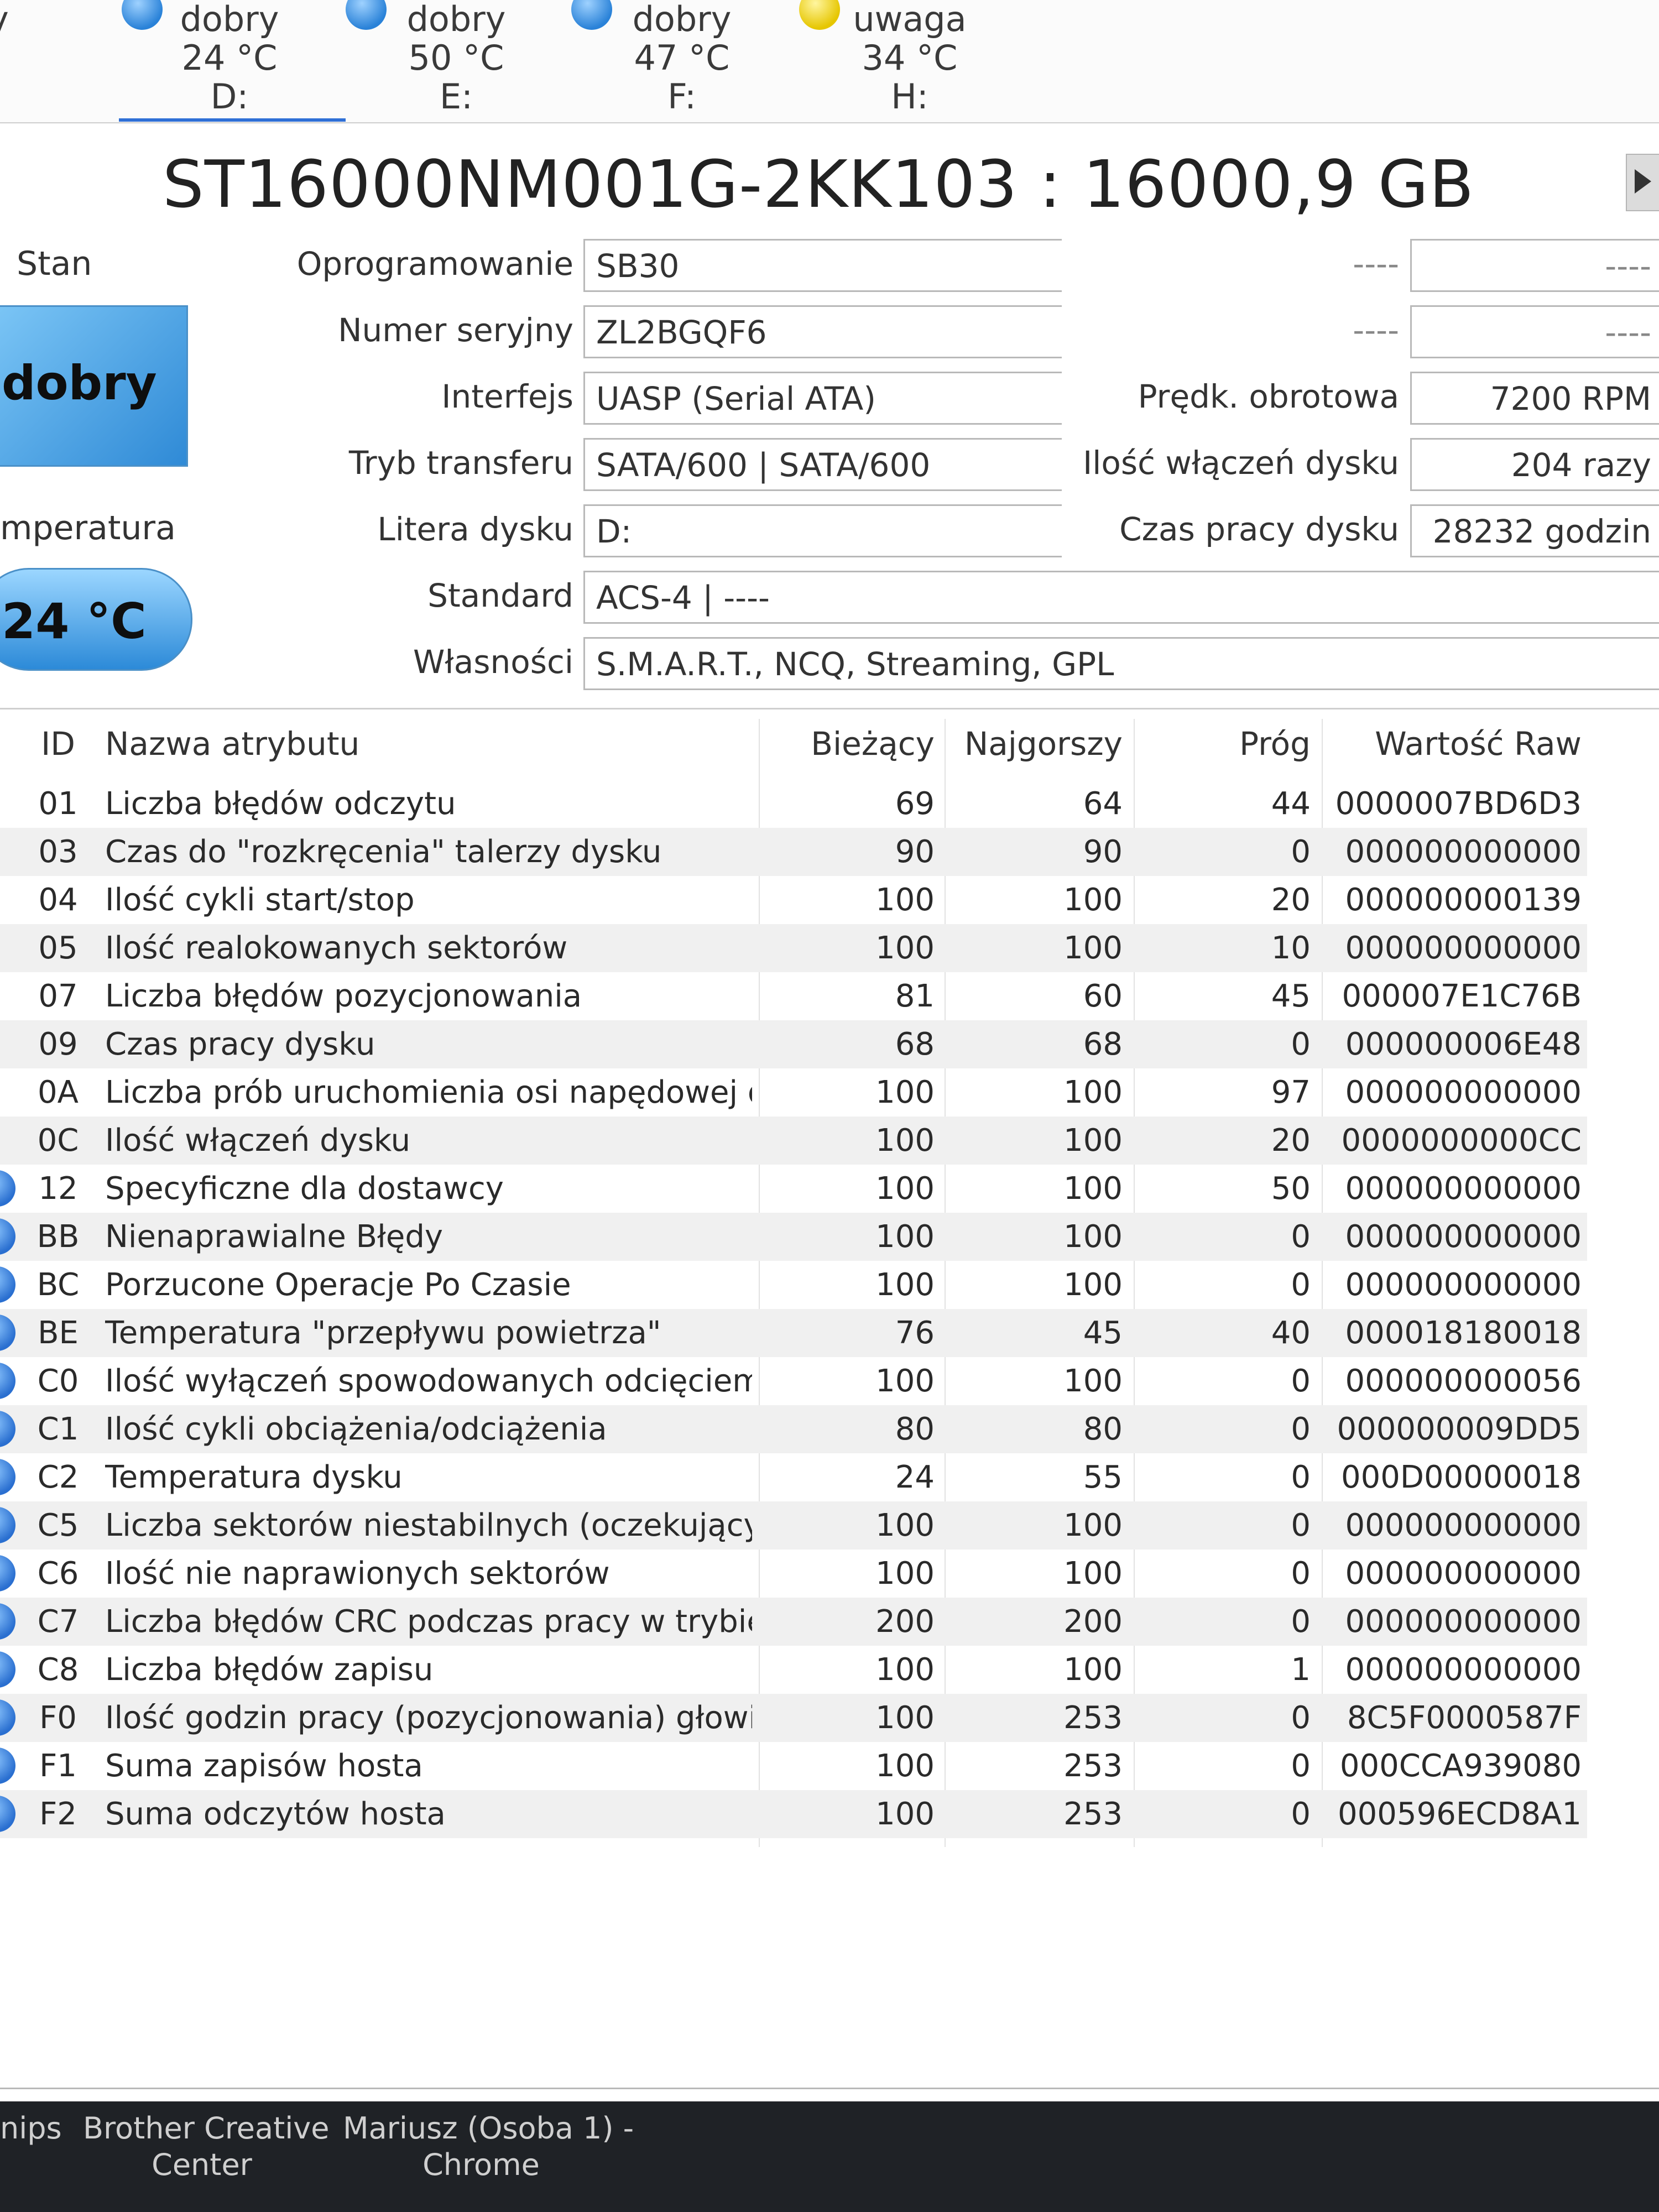  What do you see at coordinates (1103, 804) in the screenshot?
I see `worst-value: 64` at bounding box center [1103, 804].